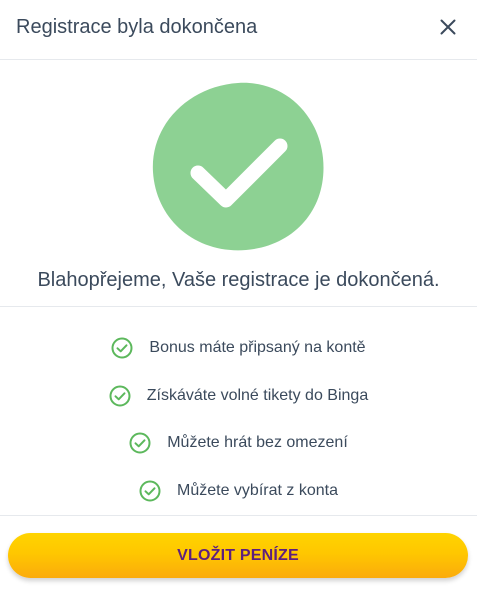 The height and width of the screenshot is (591, 477). I want to click on modal-title: Registrace byla dokončena, so click(137, 27).